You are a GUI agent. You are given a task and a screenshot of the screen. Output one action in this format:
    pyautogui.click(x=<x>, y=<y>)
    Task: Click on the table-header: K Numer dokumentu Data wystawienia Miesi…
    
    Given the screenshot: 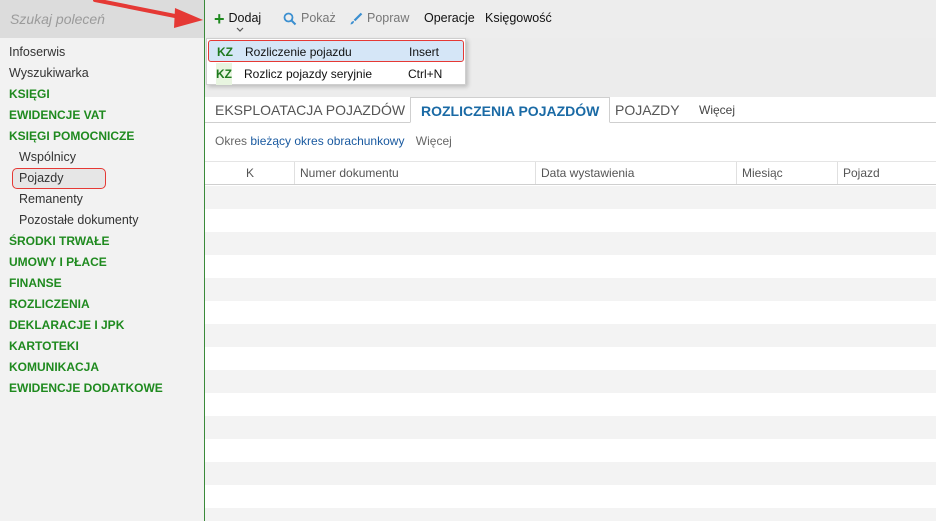 What is the action you would take?
    pyautogui.click(x=570, y=173)
    